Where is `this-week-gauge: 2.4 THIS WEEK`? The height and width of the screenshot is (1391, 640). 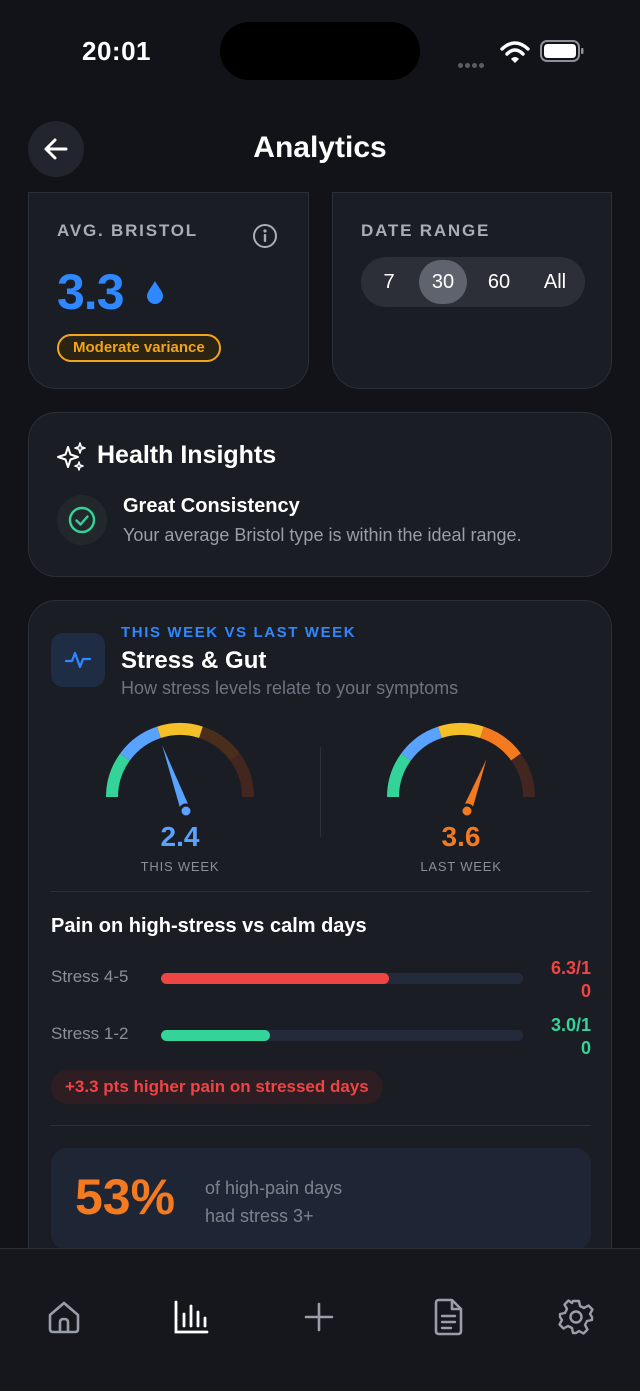 this-week-gauge: 2.4 THIS WEEK is located at coordinates (180, 792).